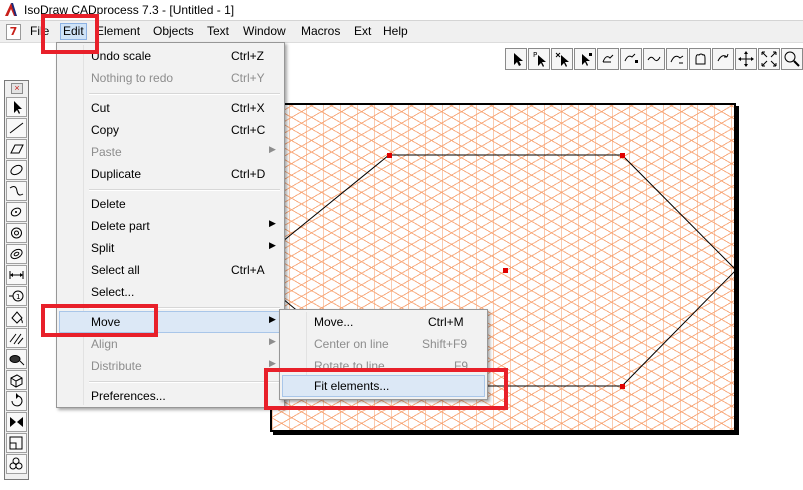  I want to click on menu-move: Move ▶, so click(170, 322).